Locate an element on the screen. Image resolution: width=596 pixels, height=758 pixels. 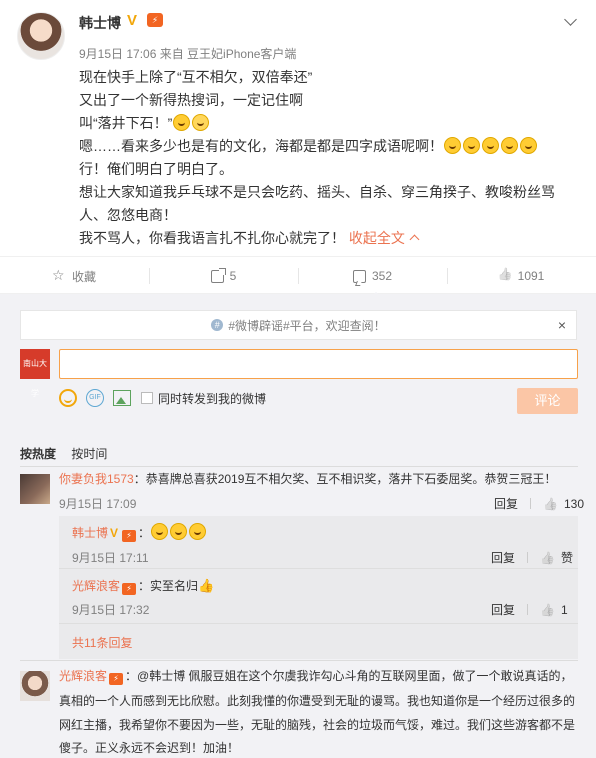
comment-time: 9月15日 17:09 is located at coordinates (98, 504).